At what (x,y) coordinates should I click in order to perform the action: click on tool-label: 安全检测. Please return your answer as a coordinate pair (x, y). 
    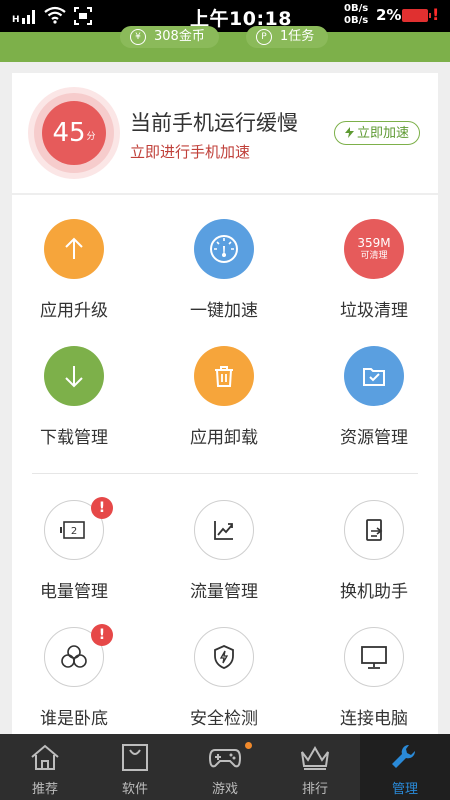
    Looking at the image, I should click on (224, 719).